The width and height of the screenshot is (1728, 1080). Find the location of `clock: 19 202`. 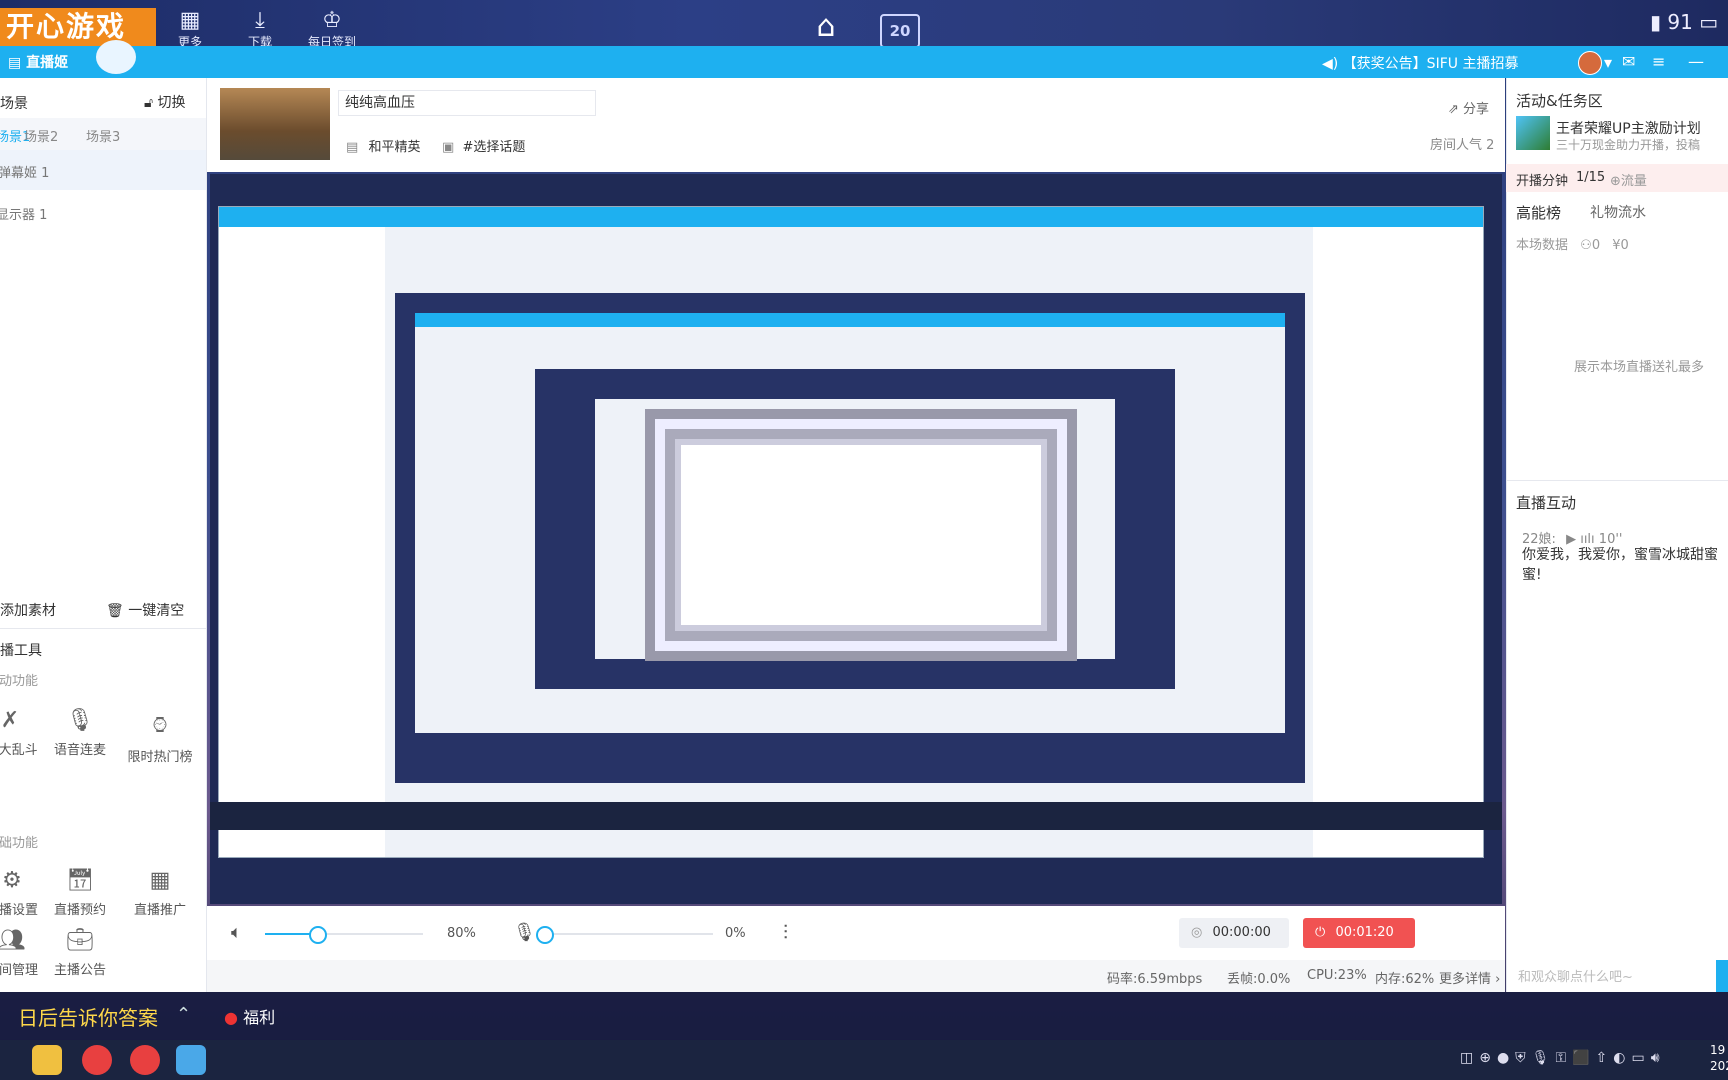

clock: 19 202 is located at coordinates (1719, 1058).